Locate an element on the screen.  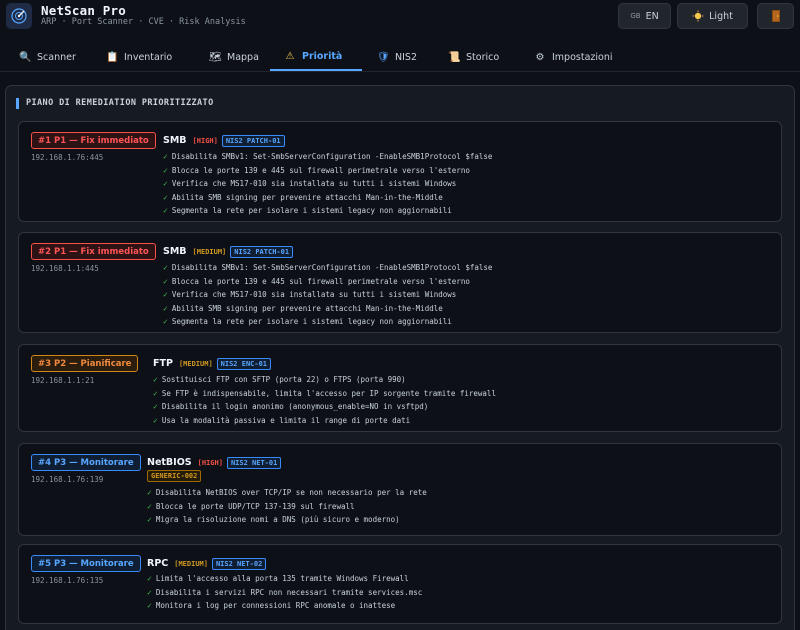
nis2-tag: NIS2 ENC-01 is located at coordinates (244, 363).